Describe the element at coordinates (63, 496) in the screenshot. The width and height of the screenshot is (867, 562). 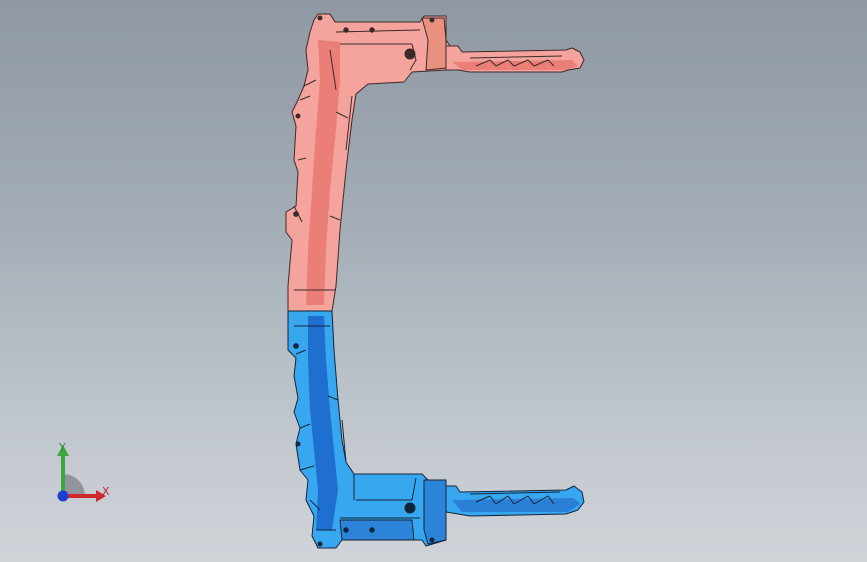
I see `z-axis-dot` at that location.